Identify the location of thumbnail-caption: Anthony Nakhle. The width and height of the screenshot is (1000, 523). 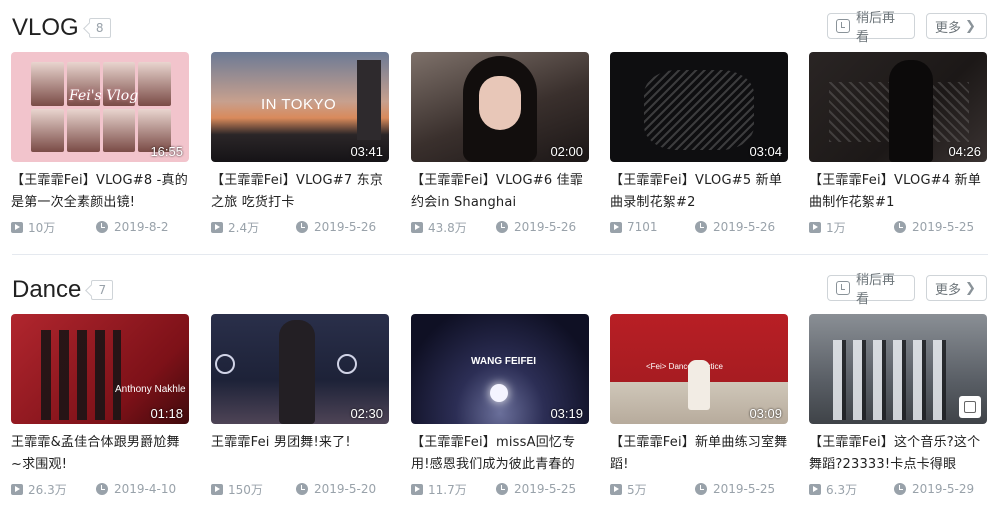
(150, 389).